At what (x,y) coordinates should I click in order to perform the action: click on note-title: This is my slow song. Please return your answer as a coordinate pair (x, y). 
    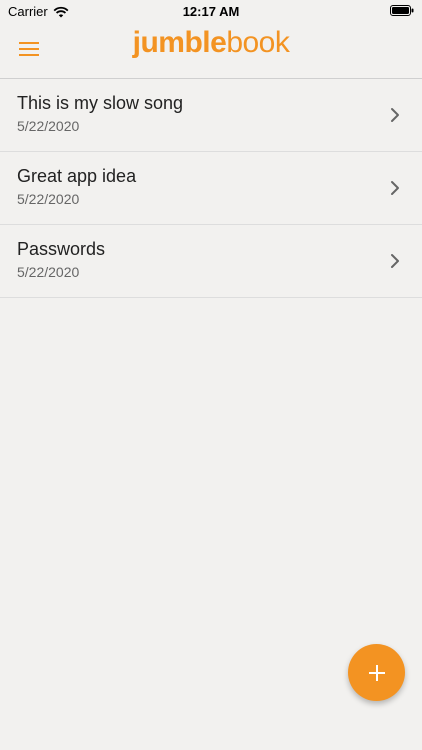
    Looking at the image, I should click on (100, 103).